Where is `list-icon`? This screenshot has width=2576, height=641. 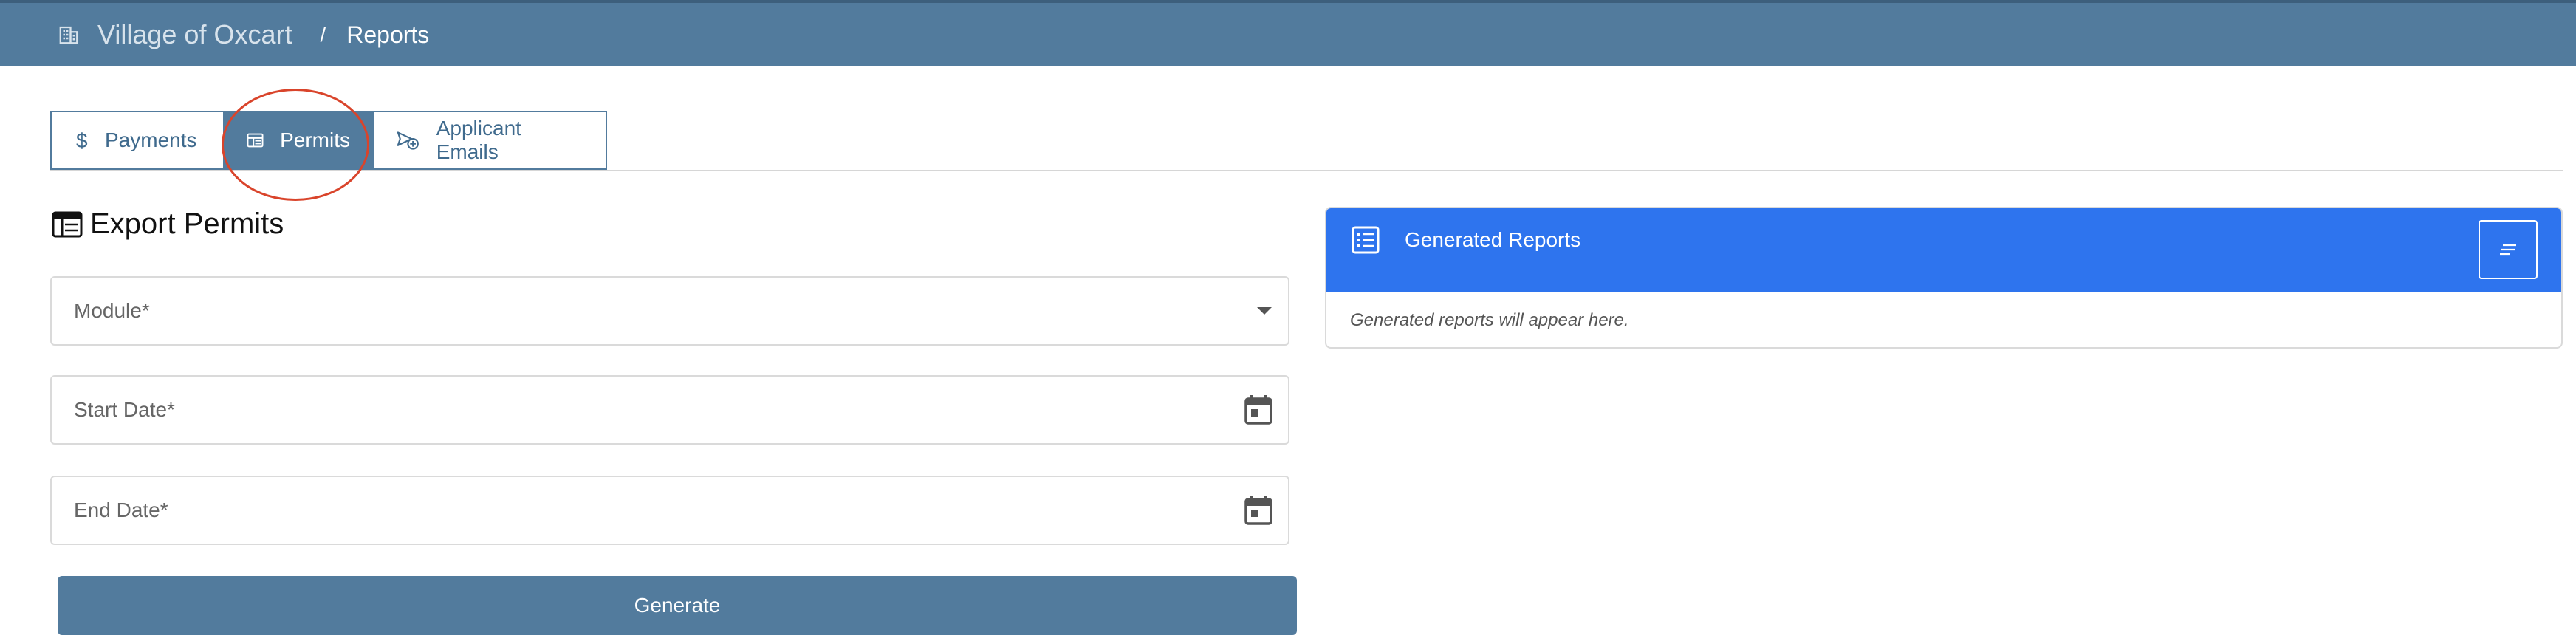 list-icon is located at coordinates (1366, 240).